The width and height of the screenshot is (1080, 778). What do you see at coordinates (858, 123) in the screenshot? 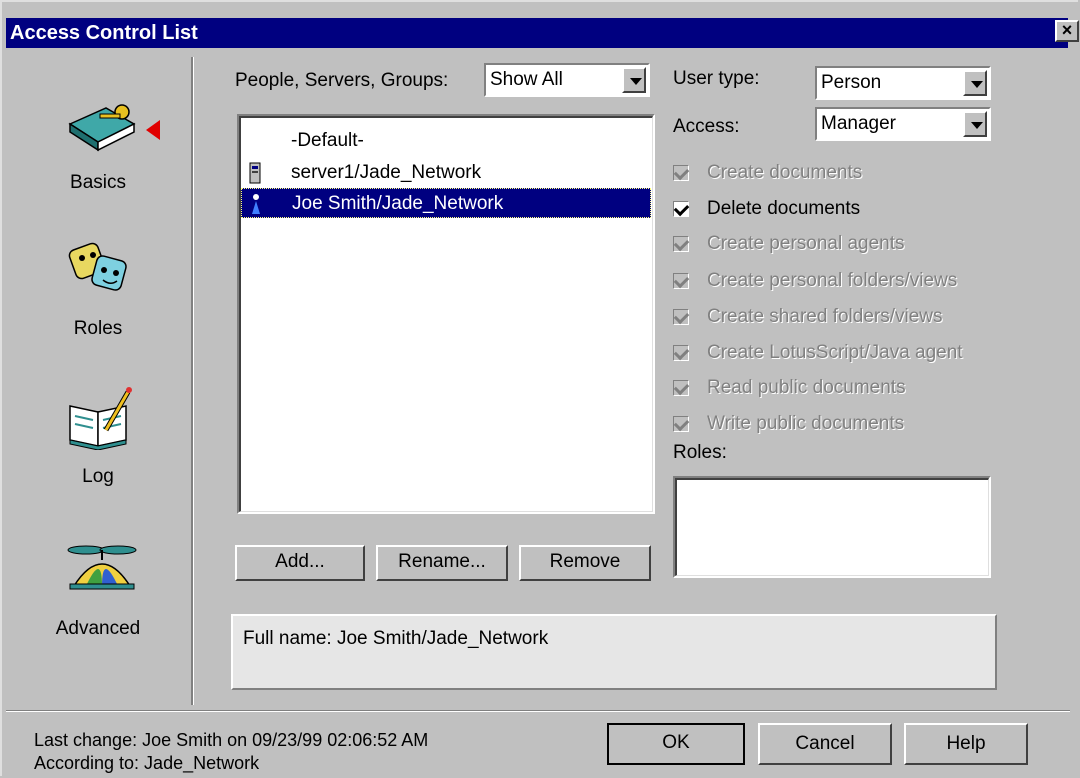
I see `access-value: Manager` at bounding box center [858, 123].